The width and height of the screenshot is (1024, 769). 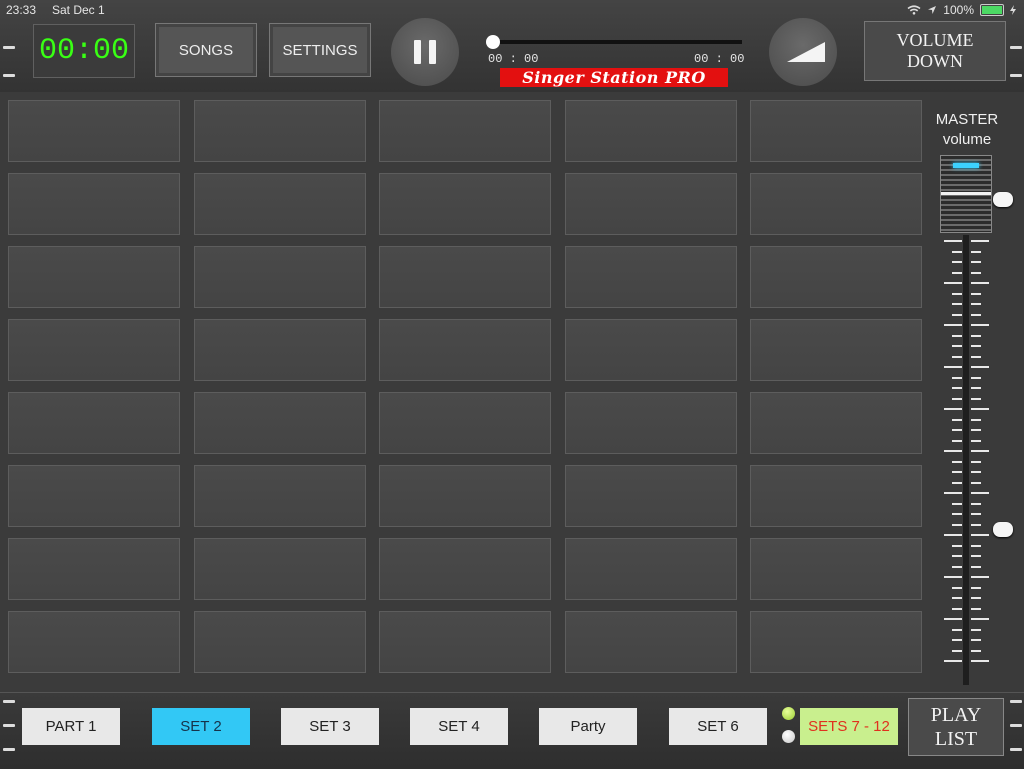 What do you see at coordinates (849, 726) in the screenshot?
I see `sets-bank-button: SETS 7 - 12` at bounding box center [849, 726].